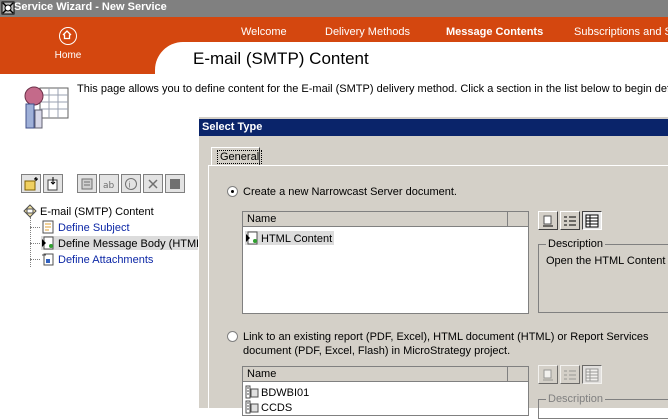 This screenshot has width=668, height=419. What do you see at coordinates (232, 336) in the screenshot?
I see `link-existing-report-radio` at bounding box center [232, 336].